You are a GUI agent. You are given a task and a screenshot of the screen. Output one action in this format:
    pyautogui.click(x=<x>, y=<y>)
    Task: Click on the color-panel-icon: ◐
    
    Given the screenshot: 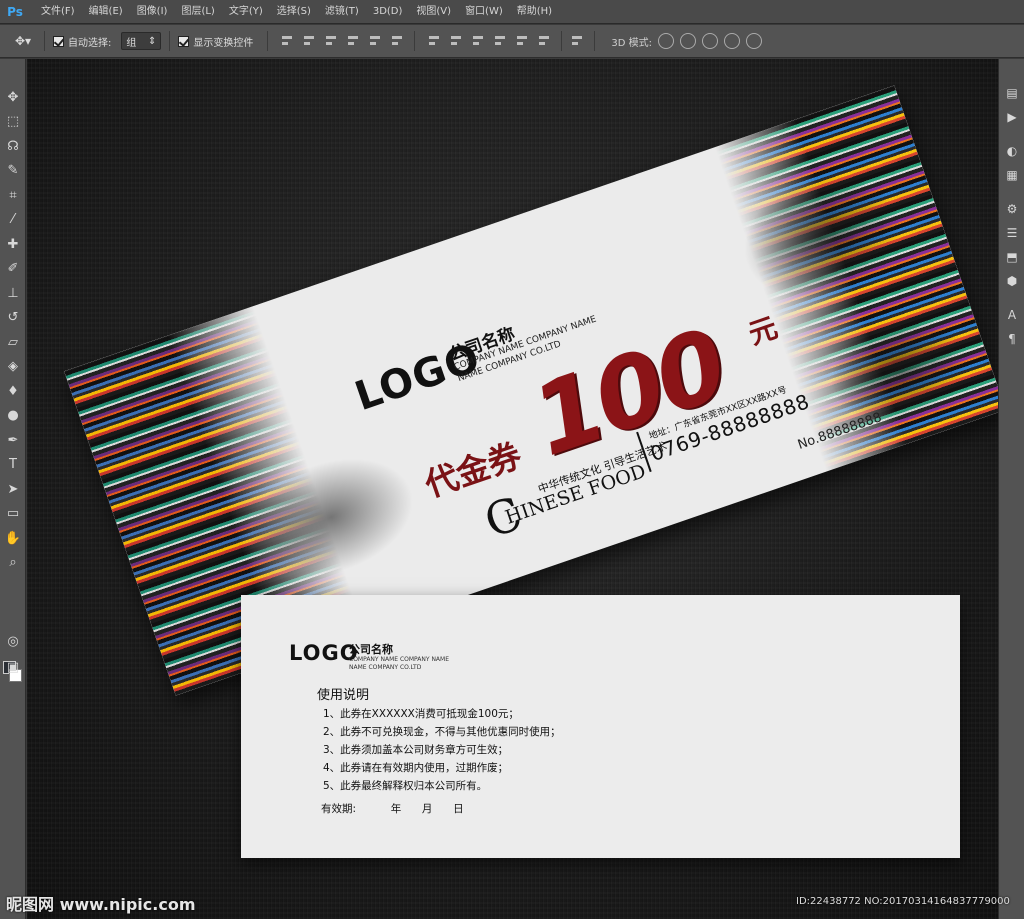 What is the action you would take?
    pyautogui.click(x=1011, y=151)
    